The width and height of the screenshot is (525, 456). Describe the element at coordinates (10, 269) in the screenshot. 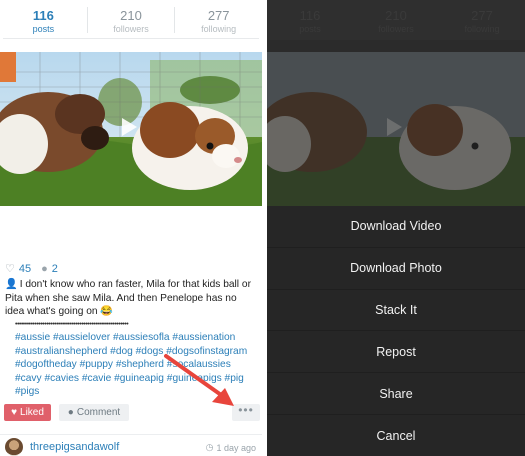

I see `heart-icon: ♡` at that location.